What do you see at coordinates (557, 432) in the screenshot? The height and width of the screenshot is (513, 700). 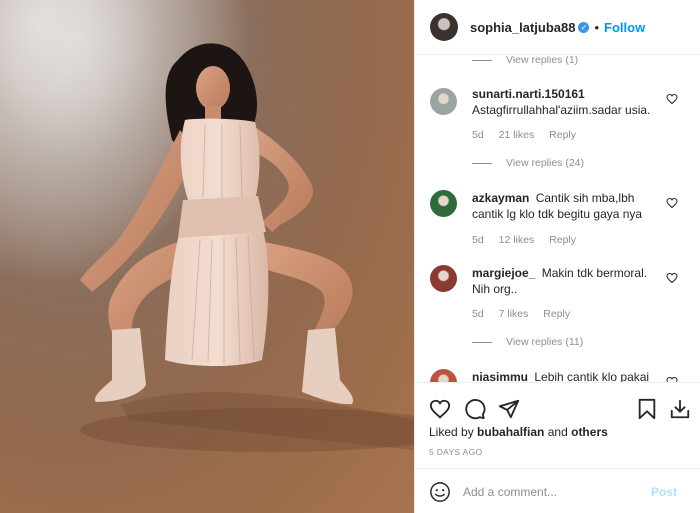 I see `liked-by-and: and` at bounding box center [557, 432].